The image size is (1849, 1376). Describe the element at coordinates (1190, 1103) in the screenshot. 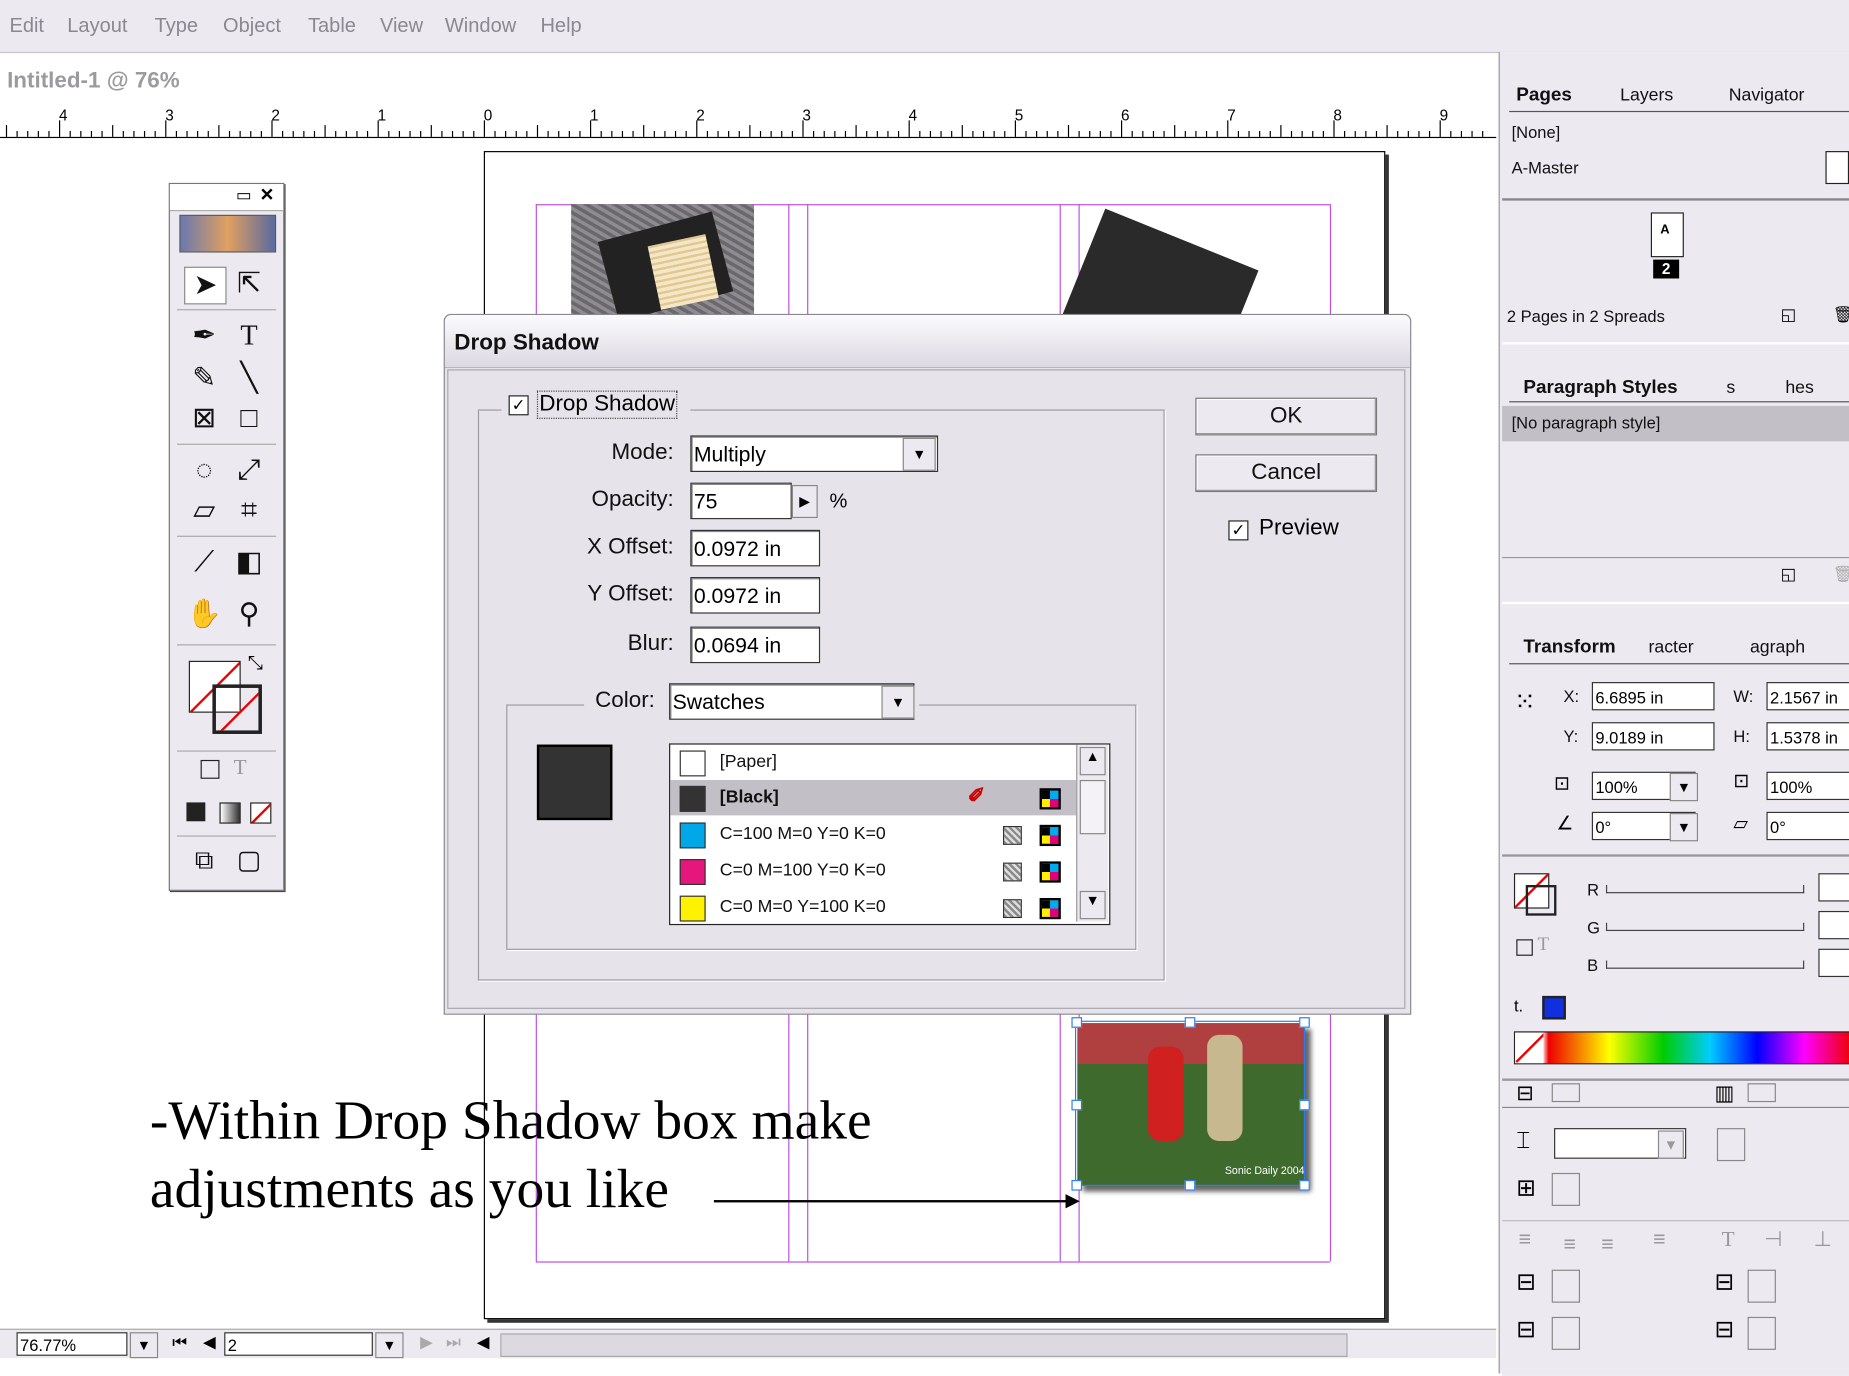

I see `selection-frame` at that location.